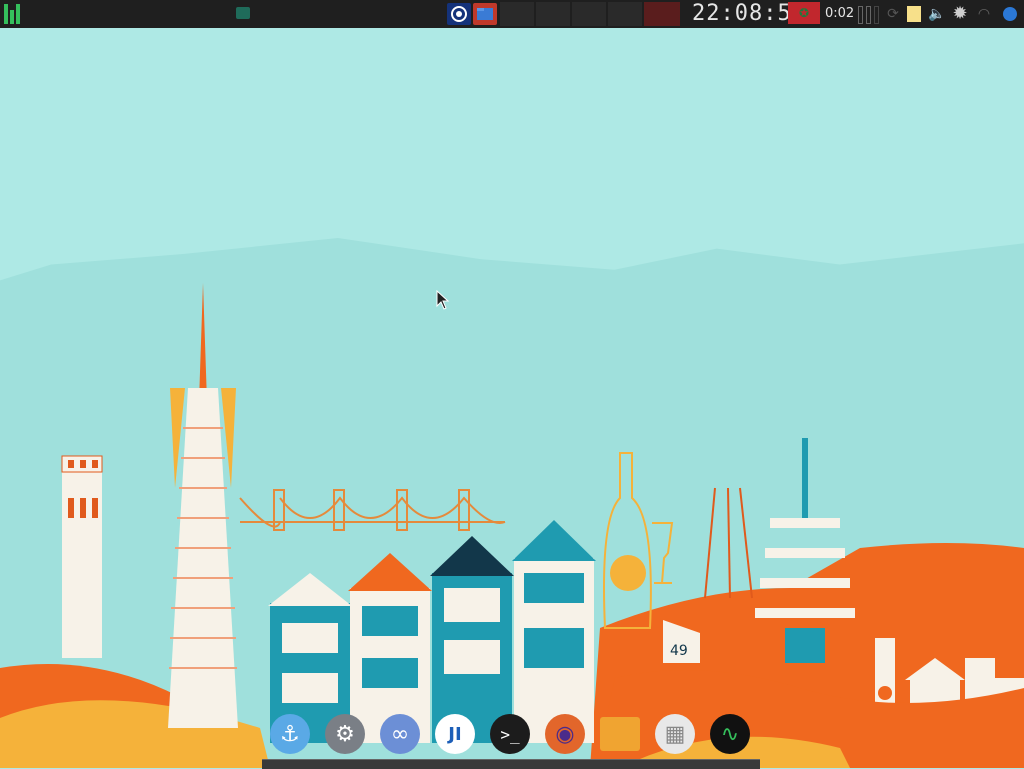 The width and height of the screenshot is (1024, 769). I want to click on settings-gear-icon: ⚙, so click(345, 734).